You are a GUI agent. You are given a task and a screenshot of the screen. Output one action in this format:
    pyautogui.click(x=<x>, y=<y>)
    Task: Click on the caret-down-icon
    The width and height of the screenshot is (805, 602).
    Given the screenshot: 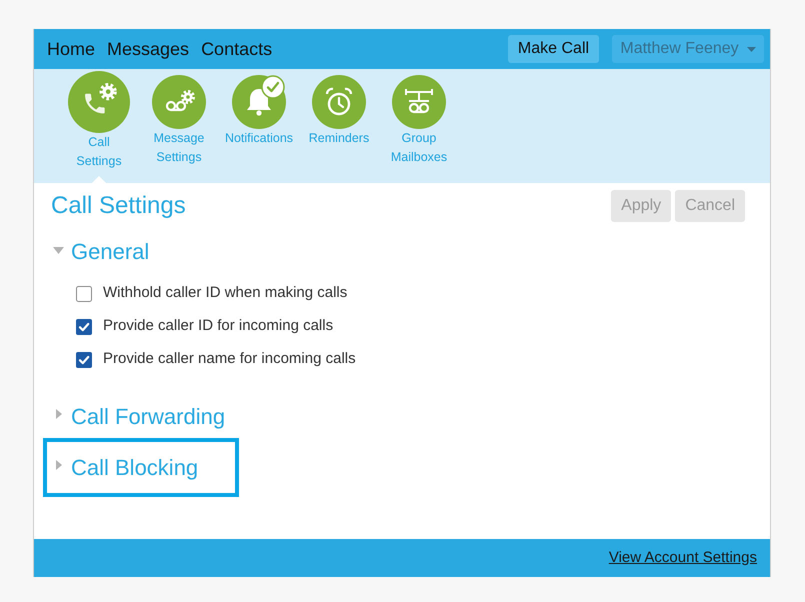 What is the action you would take?
    pyautogui.click(x=751, y=49)
    